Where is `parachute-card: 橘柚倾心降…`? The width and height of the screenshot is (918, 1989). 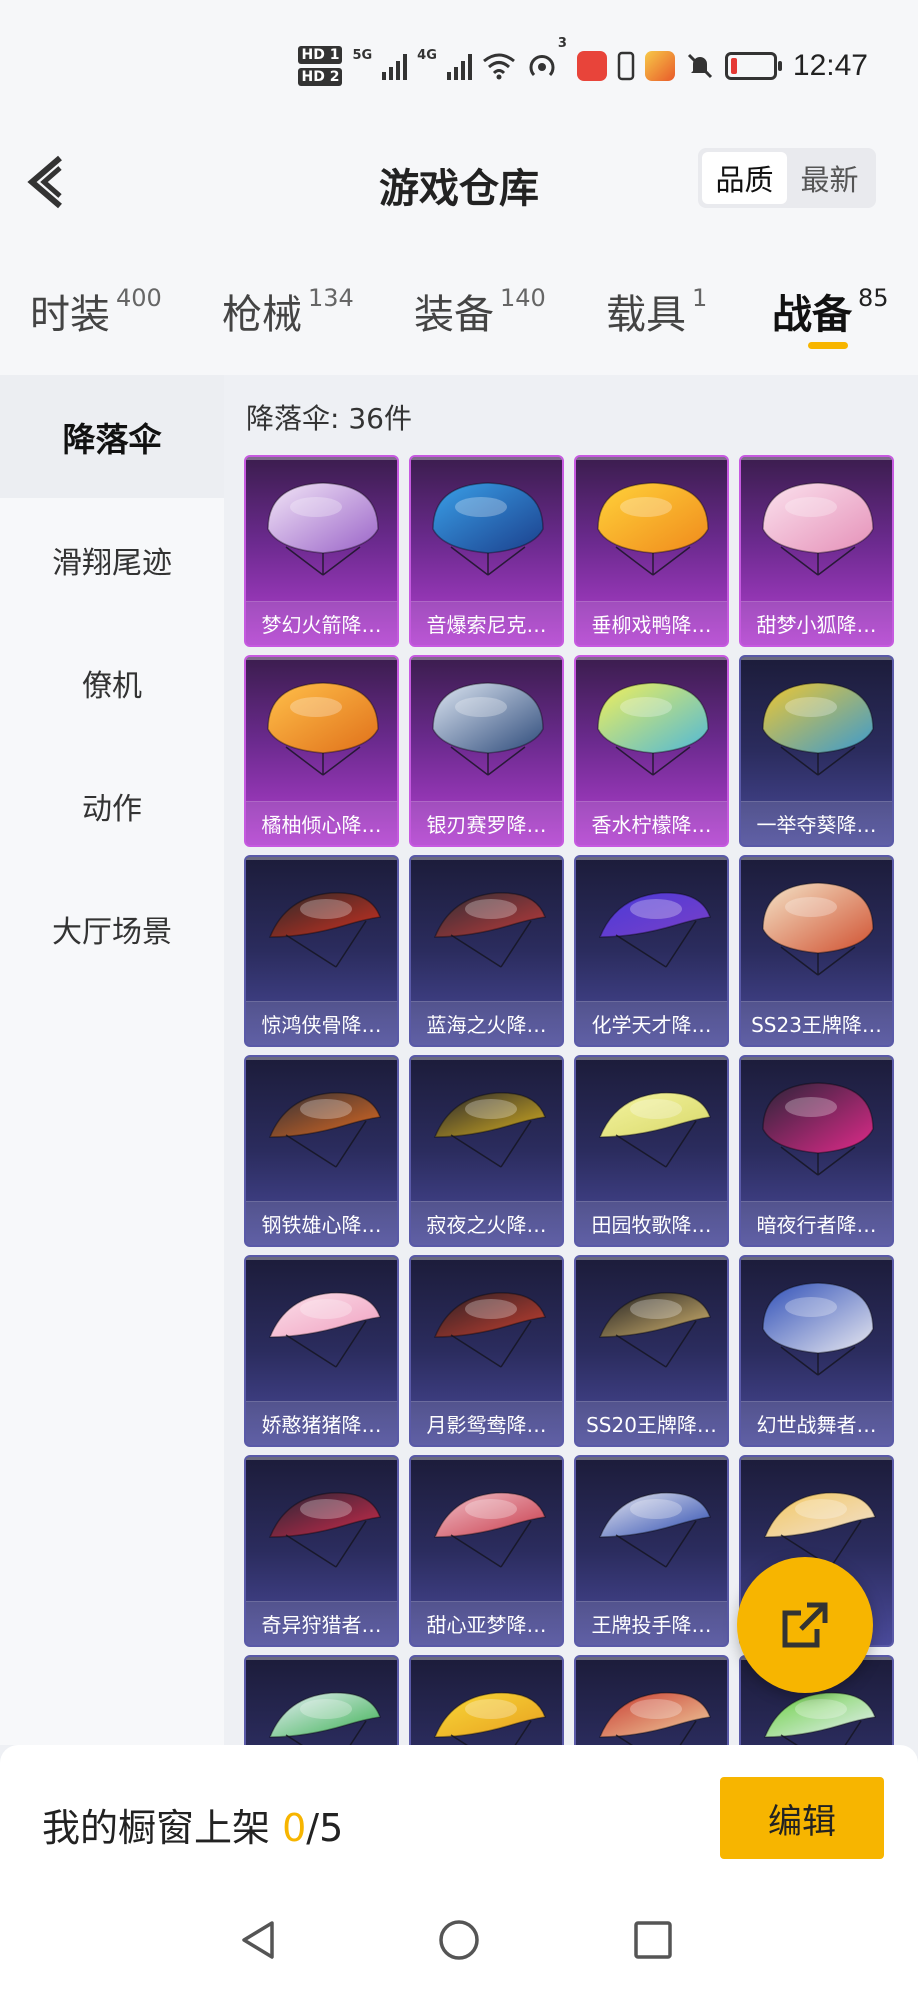
parachute-card: 橘柚倾心降… is located at coordinates (321, 751).